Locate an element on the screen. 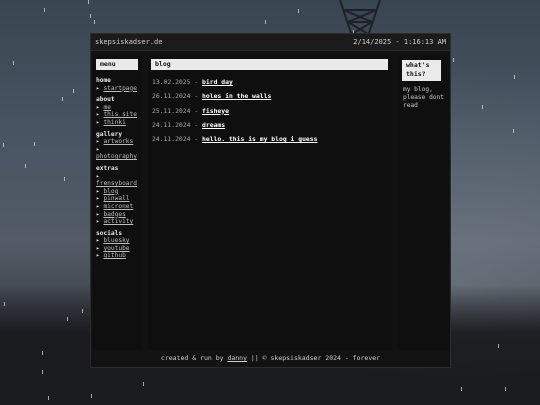 Image resolution: width=540 pixels, height=405 pixels. post-row: 13.02.2025 - bird day is located at coordinates (270, 85).